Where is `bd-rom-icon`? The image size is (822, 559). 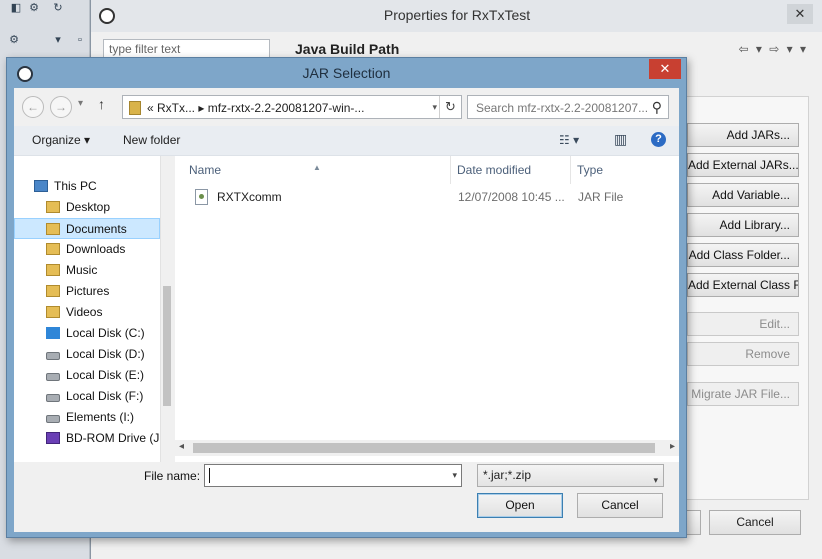 bd-rom-icon is located at coordinates (53, 438).